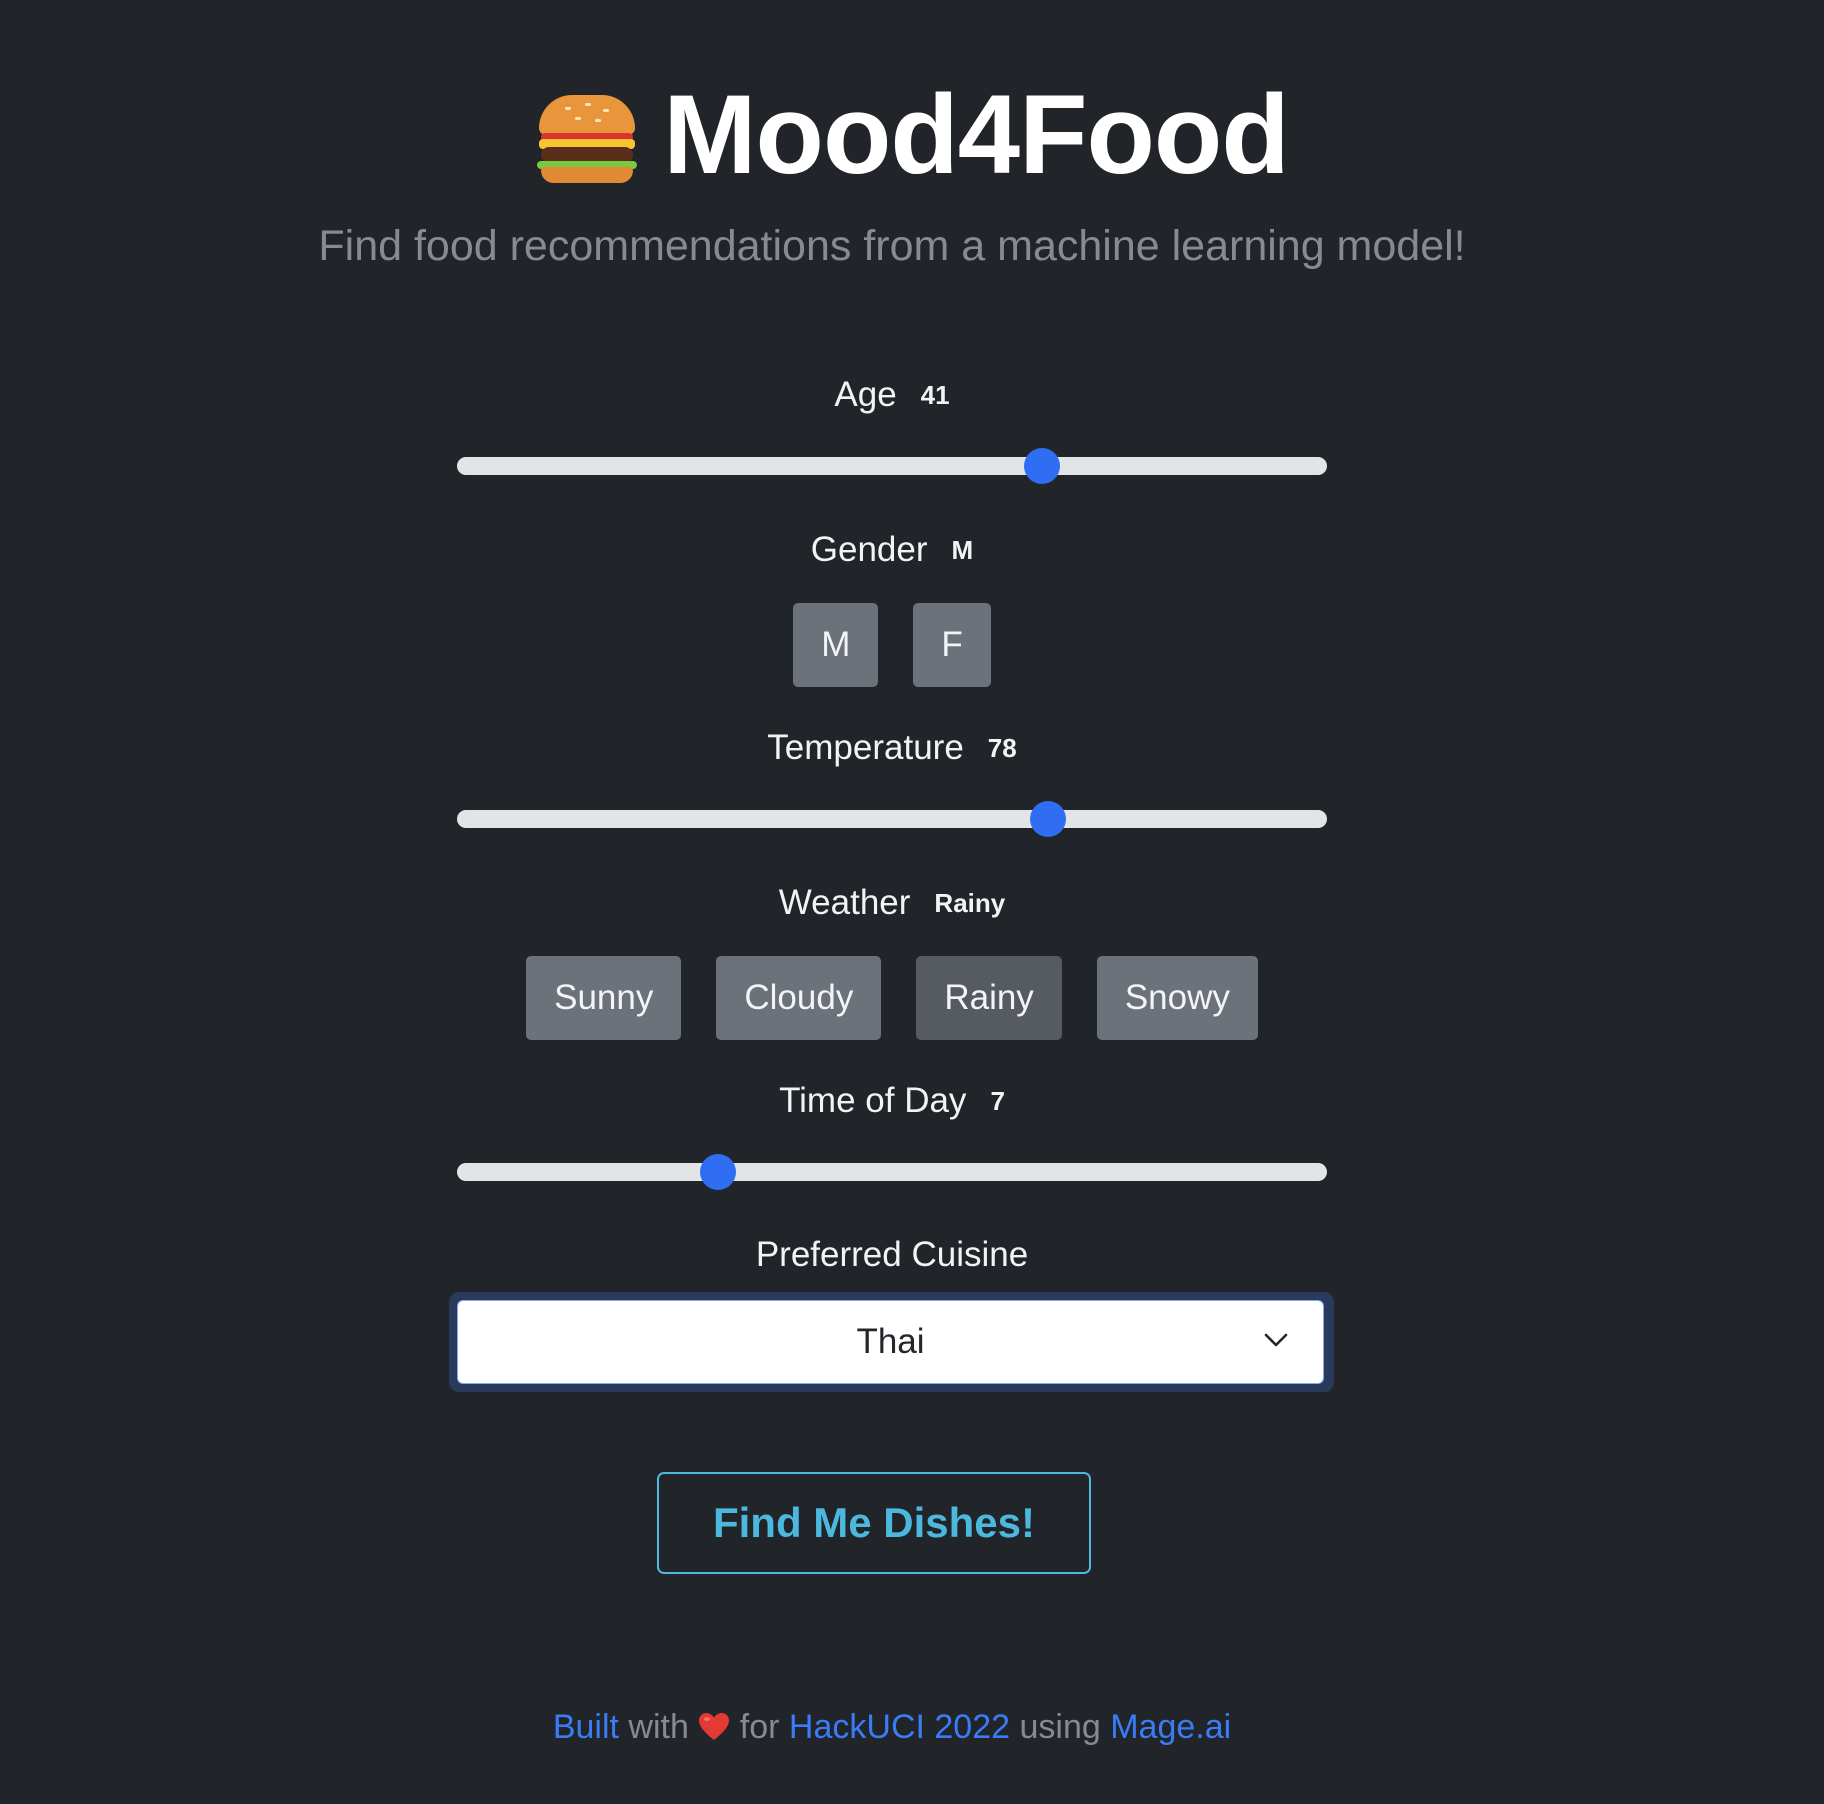  I want to click on time-of-day-label-text: Time of Day, so click(873, 1100).